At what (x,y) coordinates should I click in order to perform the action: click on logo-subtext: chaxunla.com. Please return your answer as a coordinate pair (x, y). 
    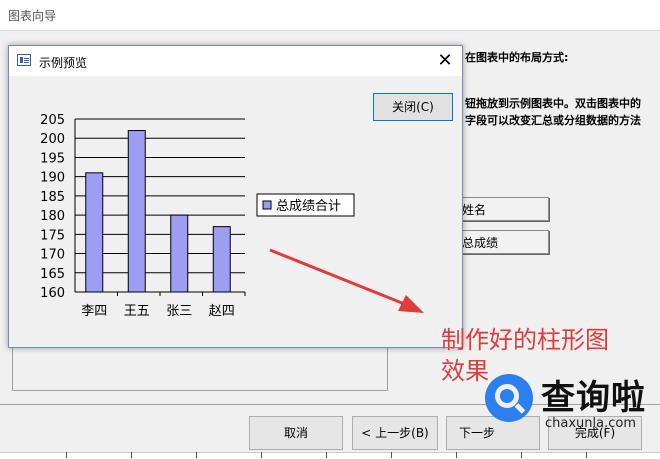
    Looking at the image, I should click on (590, 423).